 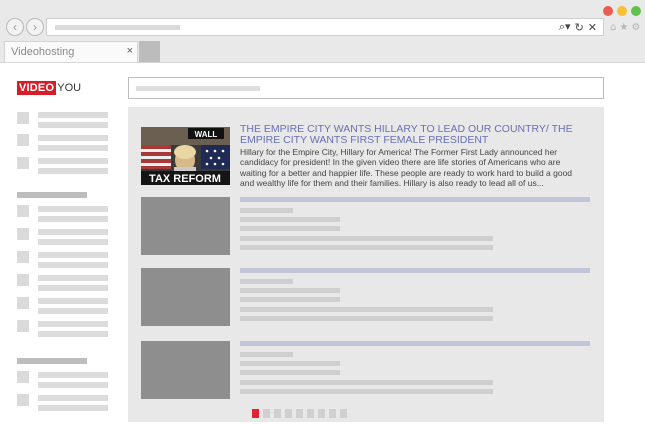 I want to click on search-dropdown-icon: ⌕▾, so click(x=565, y=27).